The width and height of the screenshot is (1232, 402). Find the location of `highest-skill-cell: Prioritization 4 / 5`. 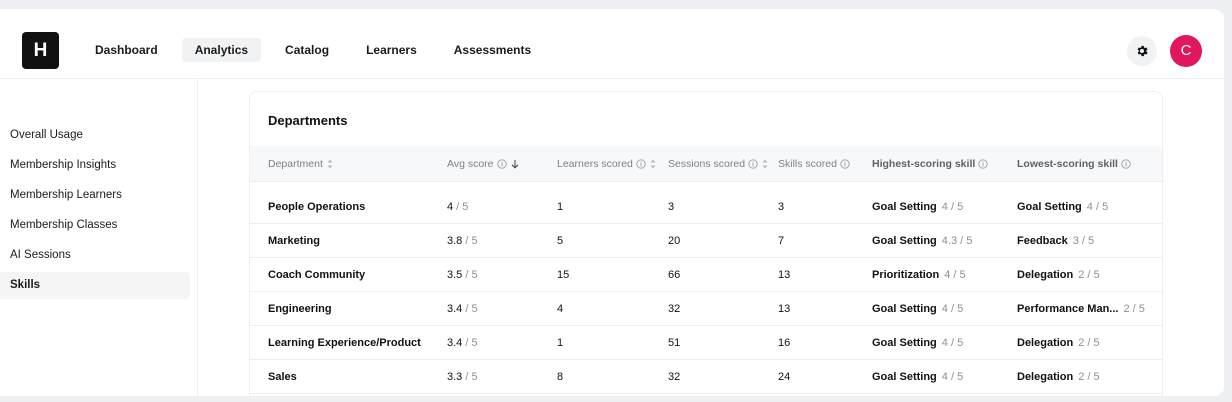

highest-skill-cell: Prioritization 4 / 5 is located at coordinates (919, 275).